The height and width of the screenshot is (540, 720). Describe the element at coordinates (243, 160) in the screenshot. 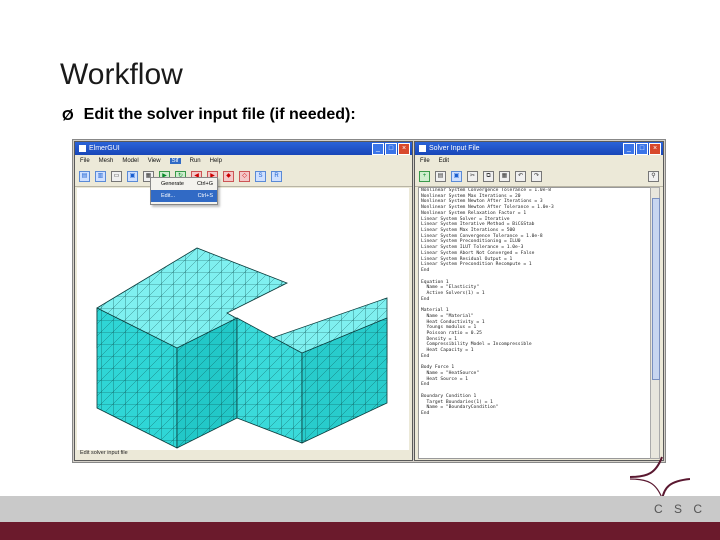

I see `gui-menubar: File Mesh Model View Sif Run Help` at that location.